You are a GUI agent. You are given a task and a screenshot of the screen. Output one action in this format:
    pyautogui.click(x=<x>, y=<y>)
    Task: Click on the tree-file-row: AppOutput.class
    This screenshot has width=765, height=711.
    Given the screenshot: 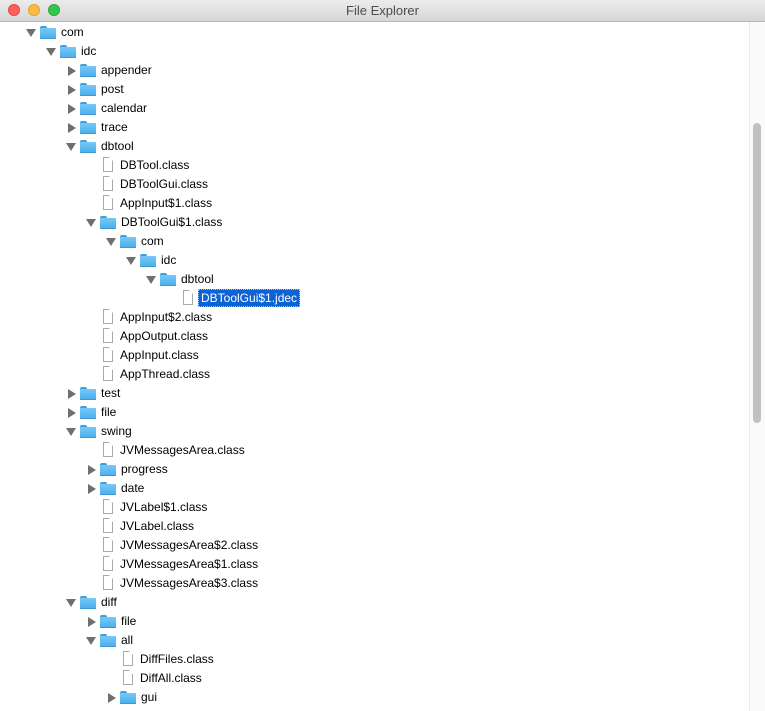 What is the action you would take?
    pyautogui.click(x=374, y=336)
    